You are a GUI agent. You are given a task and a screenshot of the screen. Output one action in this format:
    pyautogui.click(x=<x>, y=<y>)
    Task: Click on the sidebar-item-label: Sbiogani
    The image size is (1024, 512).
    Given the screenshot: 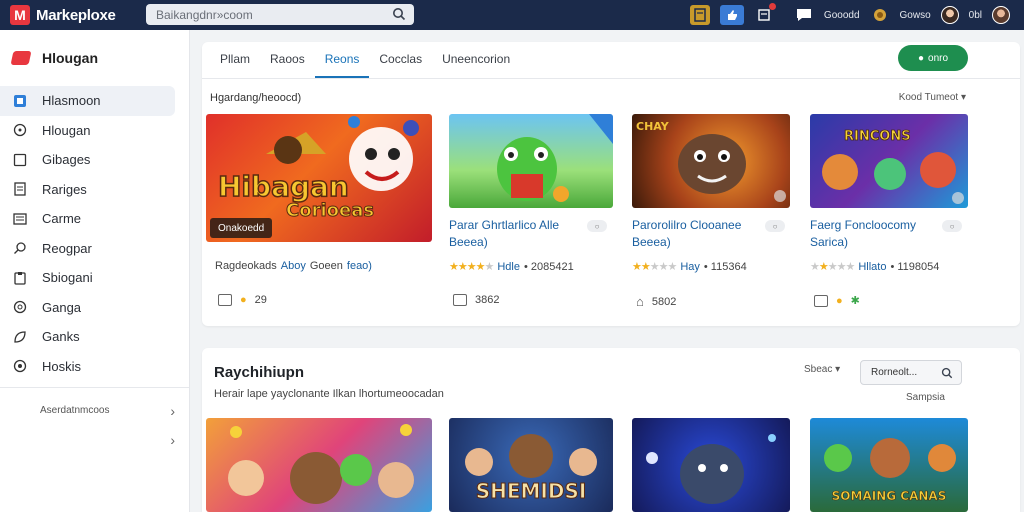 What is the action you would take?
    pyautogui.click(x=67, y=278)
    